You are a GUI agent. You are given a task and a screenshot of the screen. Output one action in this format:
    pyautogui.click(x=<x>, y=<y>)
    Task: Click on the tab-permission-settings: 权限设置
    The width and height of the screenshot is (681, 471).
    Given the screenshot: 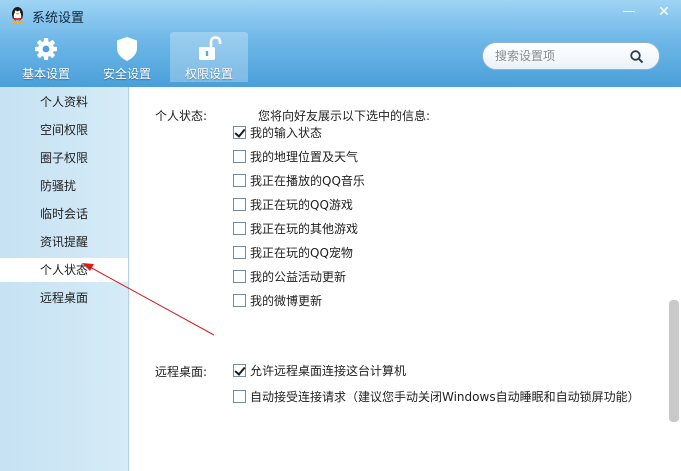 What is the action you would take?
    pyautogui.click(x=209, y=57)
    